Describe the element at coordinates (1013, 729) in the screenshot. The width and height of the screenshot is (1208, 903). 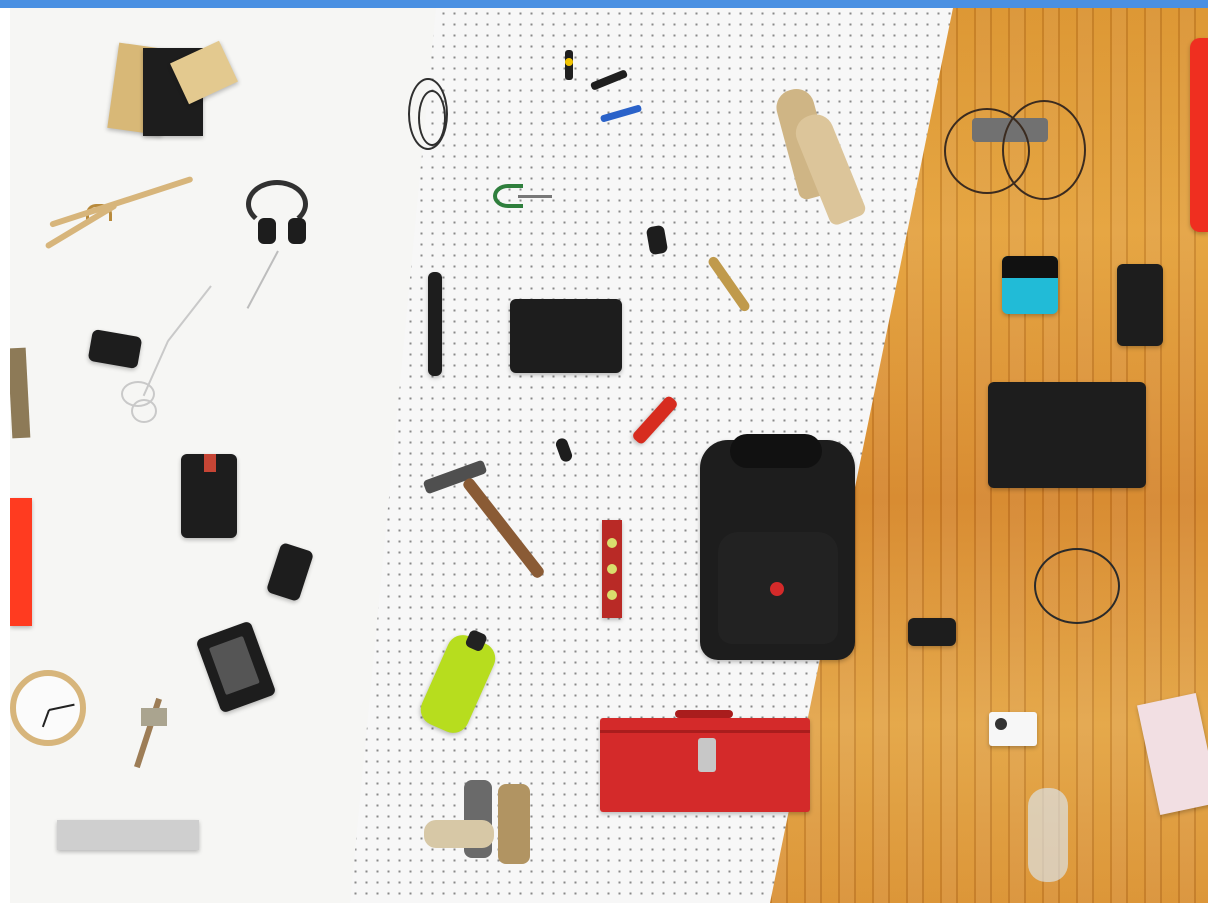
I see `retro-camera-icon` at that location.